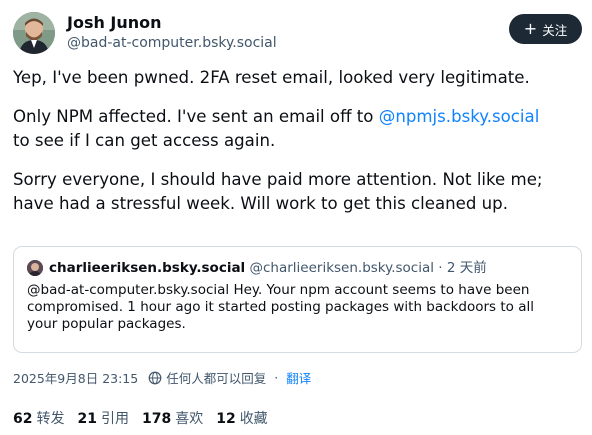  Describe the element at coordinates (106, 324) in the screenshot. I see `quote-line: your popular packages.` at that location.